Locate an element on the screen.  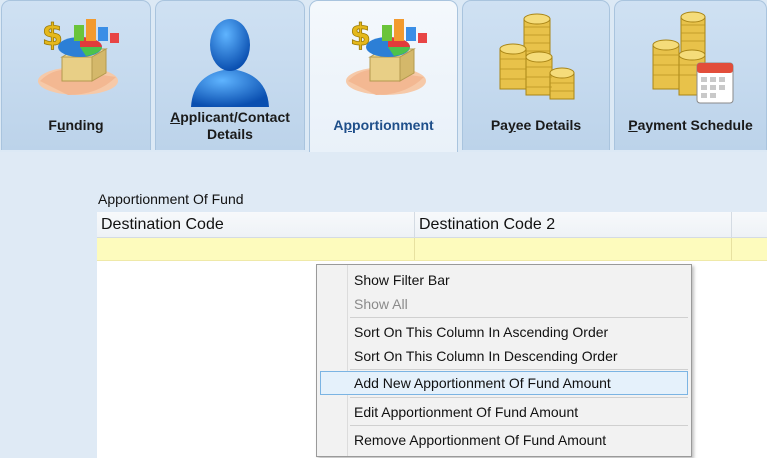
menu-item-show-all: Show All is located at coordinates (504, 304).